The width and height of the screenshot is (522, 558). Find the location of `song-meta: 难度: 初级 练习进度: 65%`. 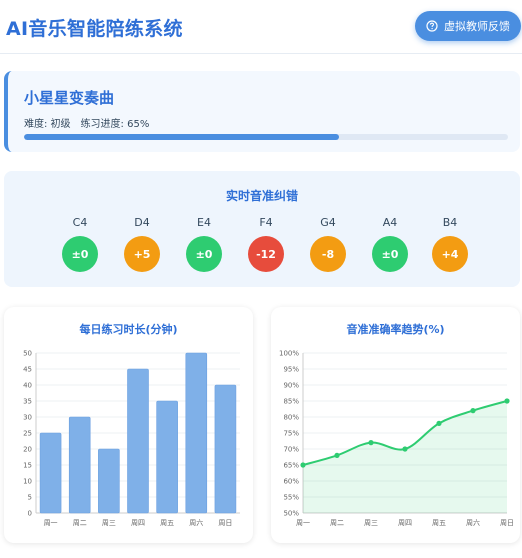

song-meta: 难度: 初级 练习进度: 65% is located at coordinates (86, 122).